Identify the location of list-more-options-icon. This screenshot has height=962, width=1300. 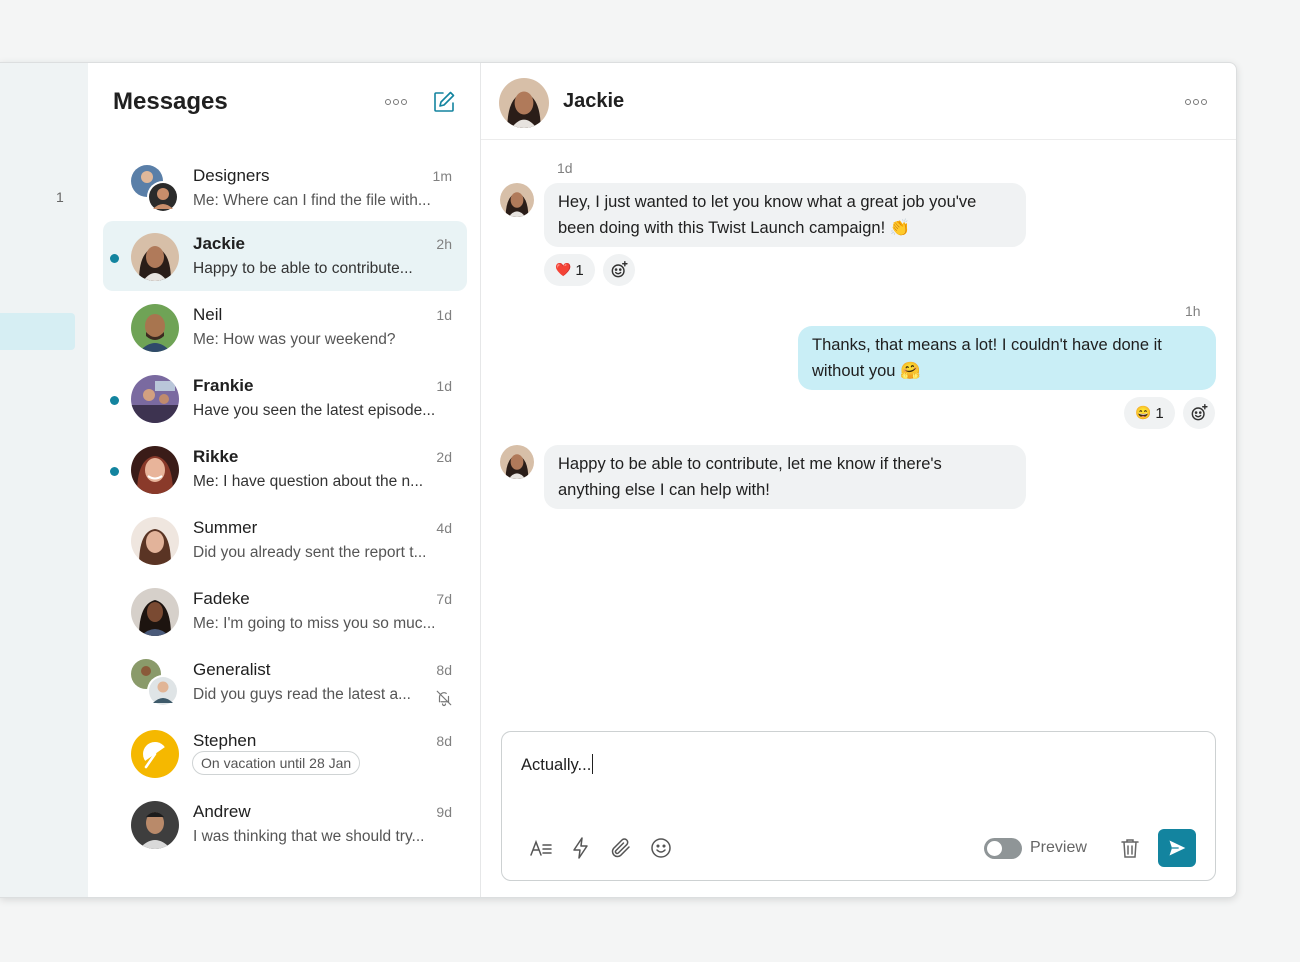
(396, 102).